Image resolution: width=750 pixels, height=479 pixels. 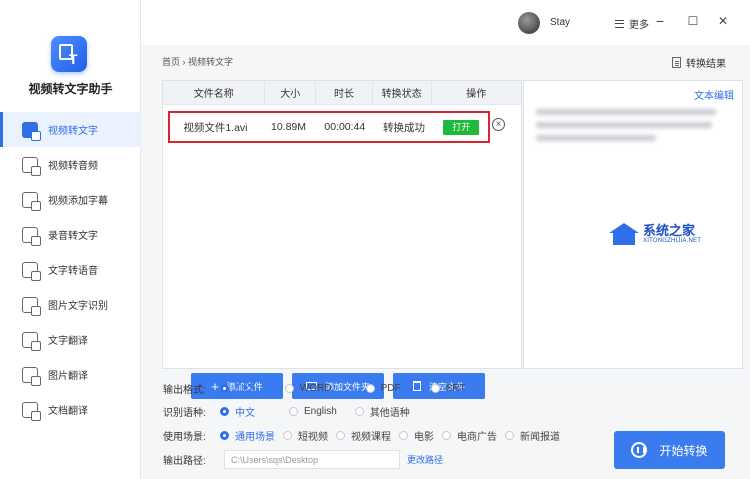 What do you see at coordinates (447, 388) in the screenshot?
I see `format-srt-radio: SRT` at bounding box center [447, 388].